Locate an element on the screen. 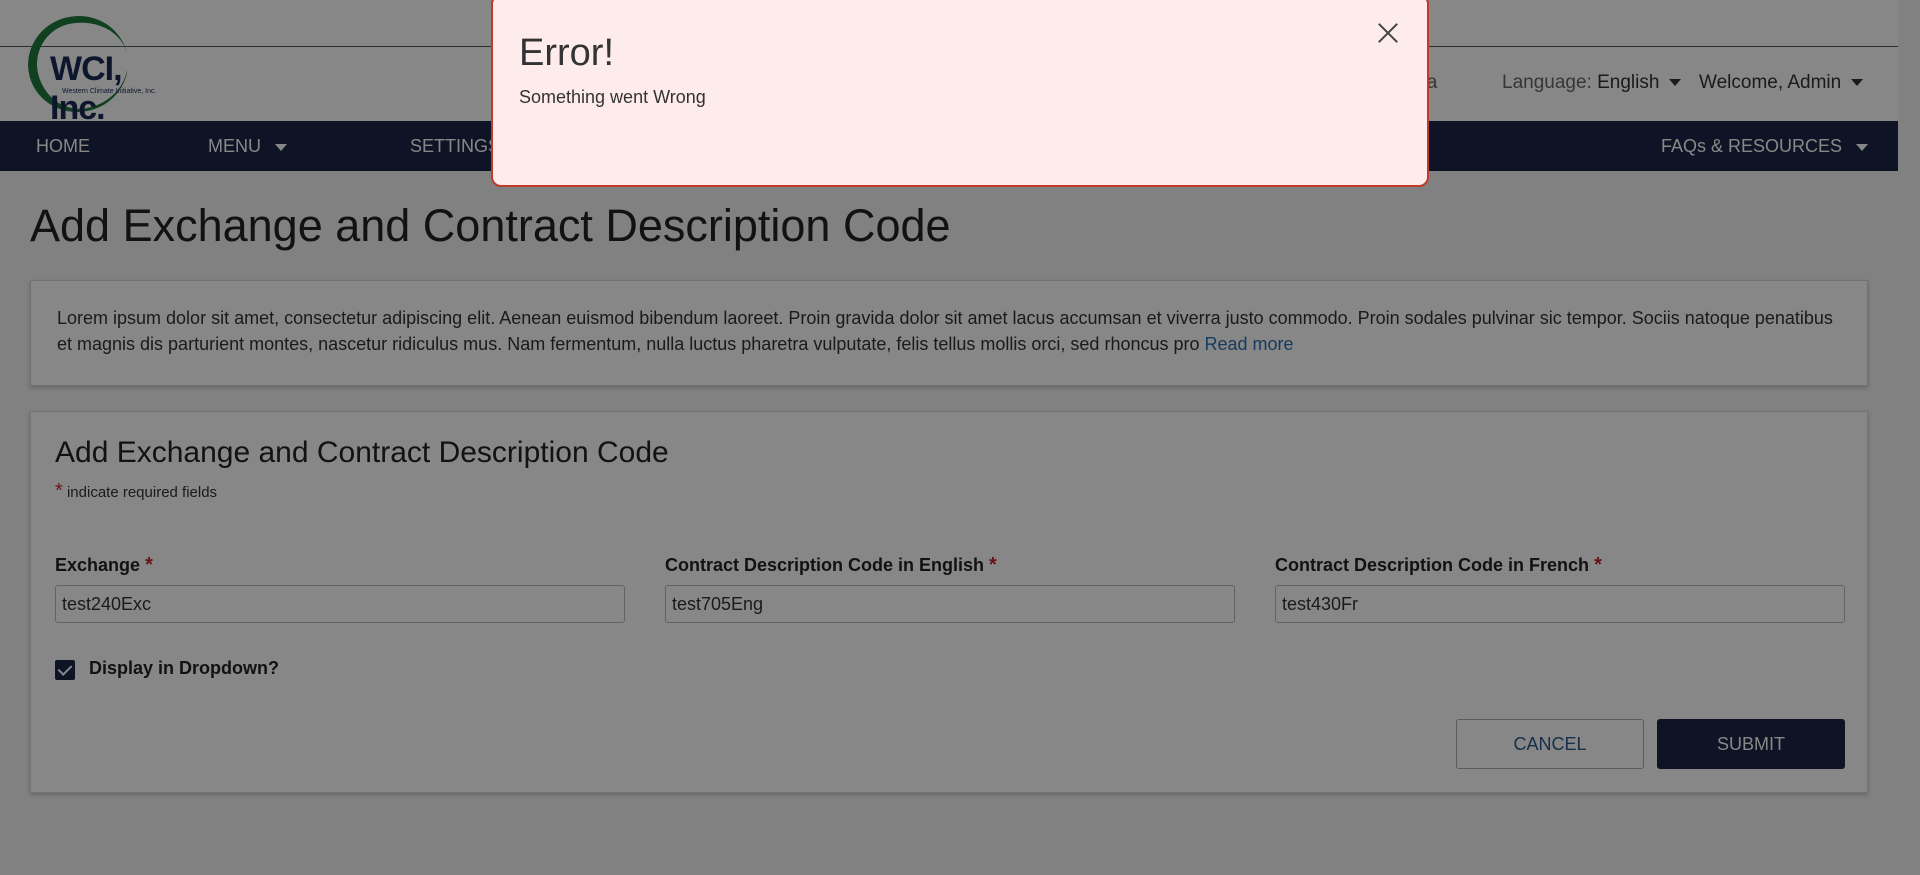  error-modal-message: Something went Wrong is located at coordinates (612, 97).